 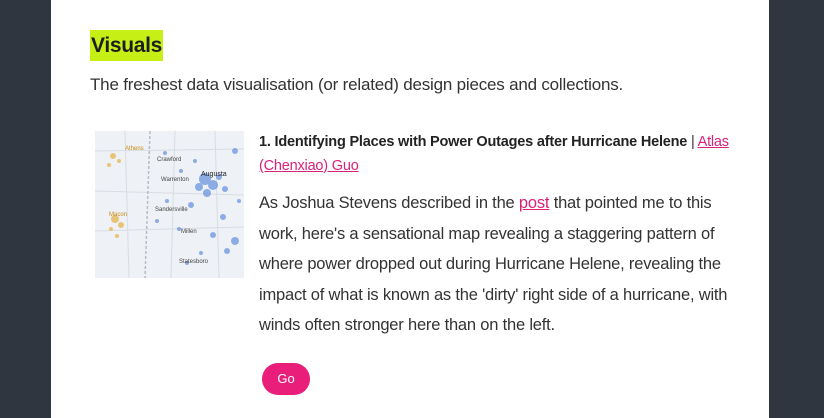 I want to click on svg-text: Statesboro, so click(x=194, y=262).